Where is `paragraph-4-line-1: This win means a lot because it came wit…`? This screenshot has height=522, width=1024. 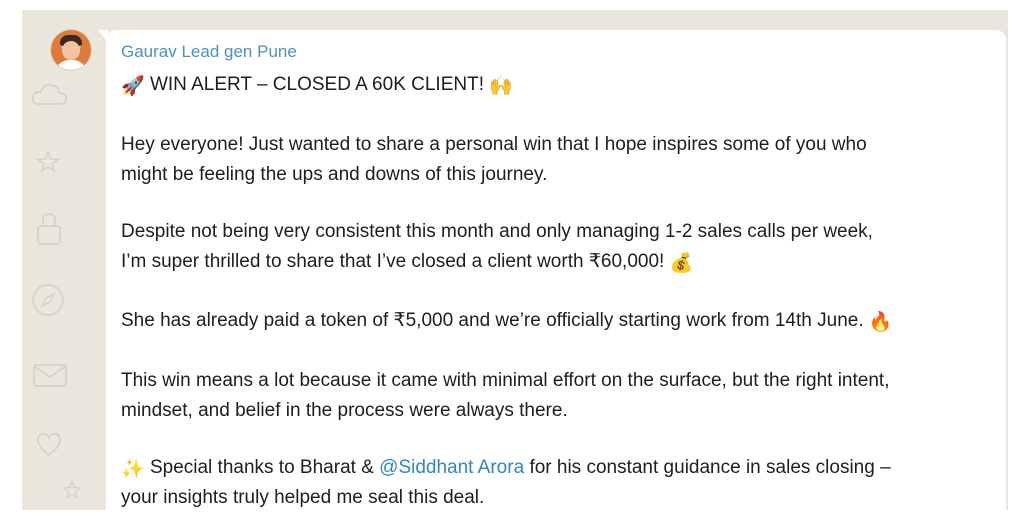 paragraph-4-line-1: This win means a lot because it came wit… is located at coordinates (505, 380).